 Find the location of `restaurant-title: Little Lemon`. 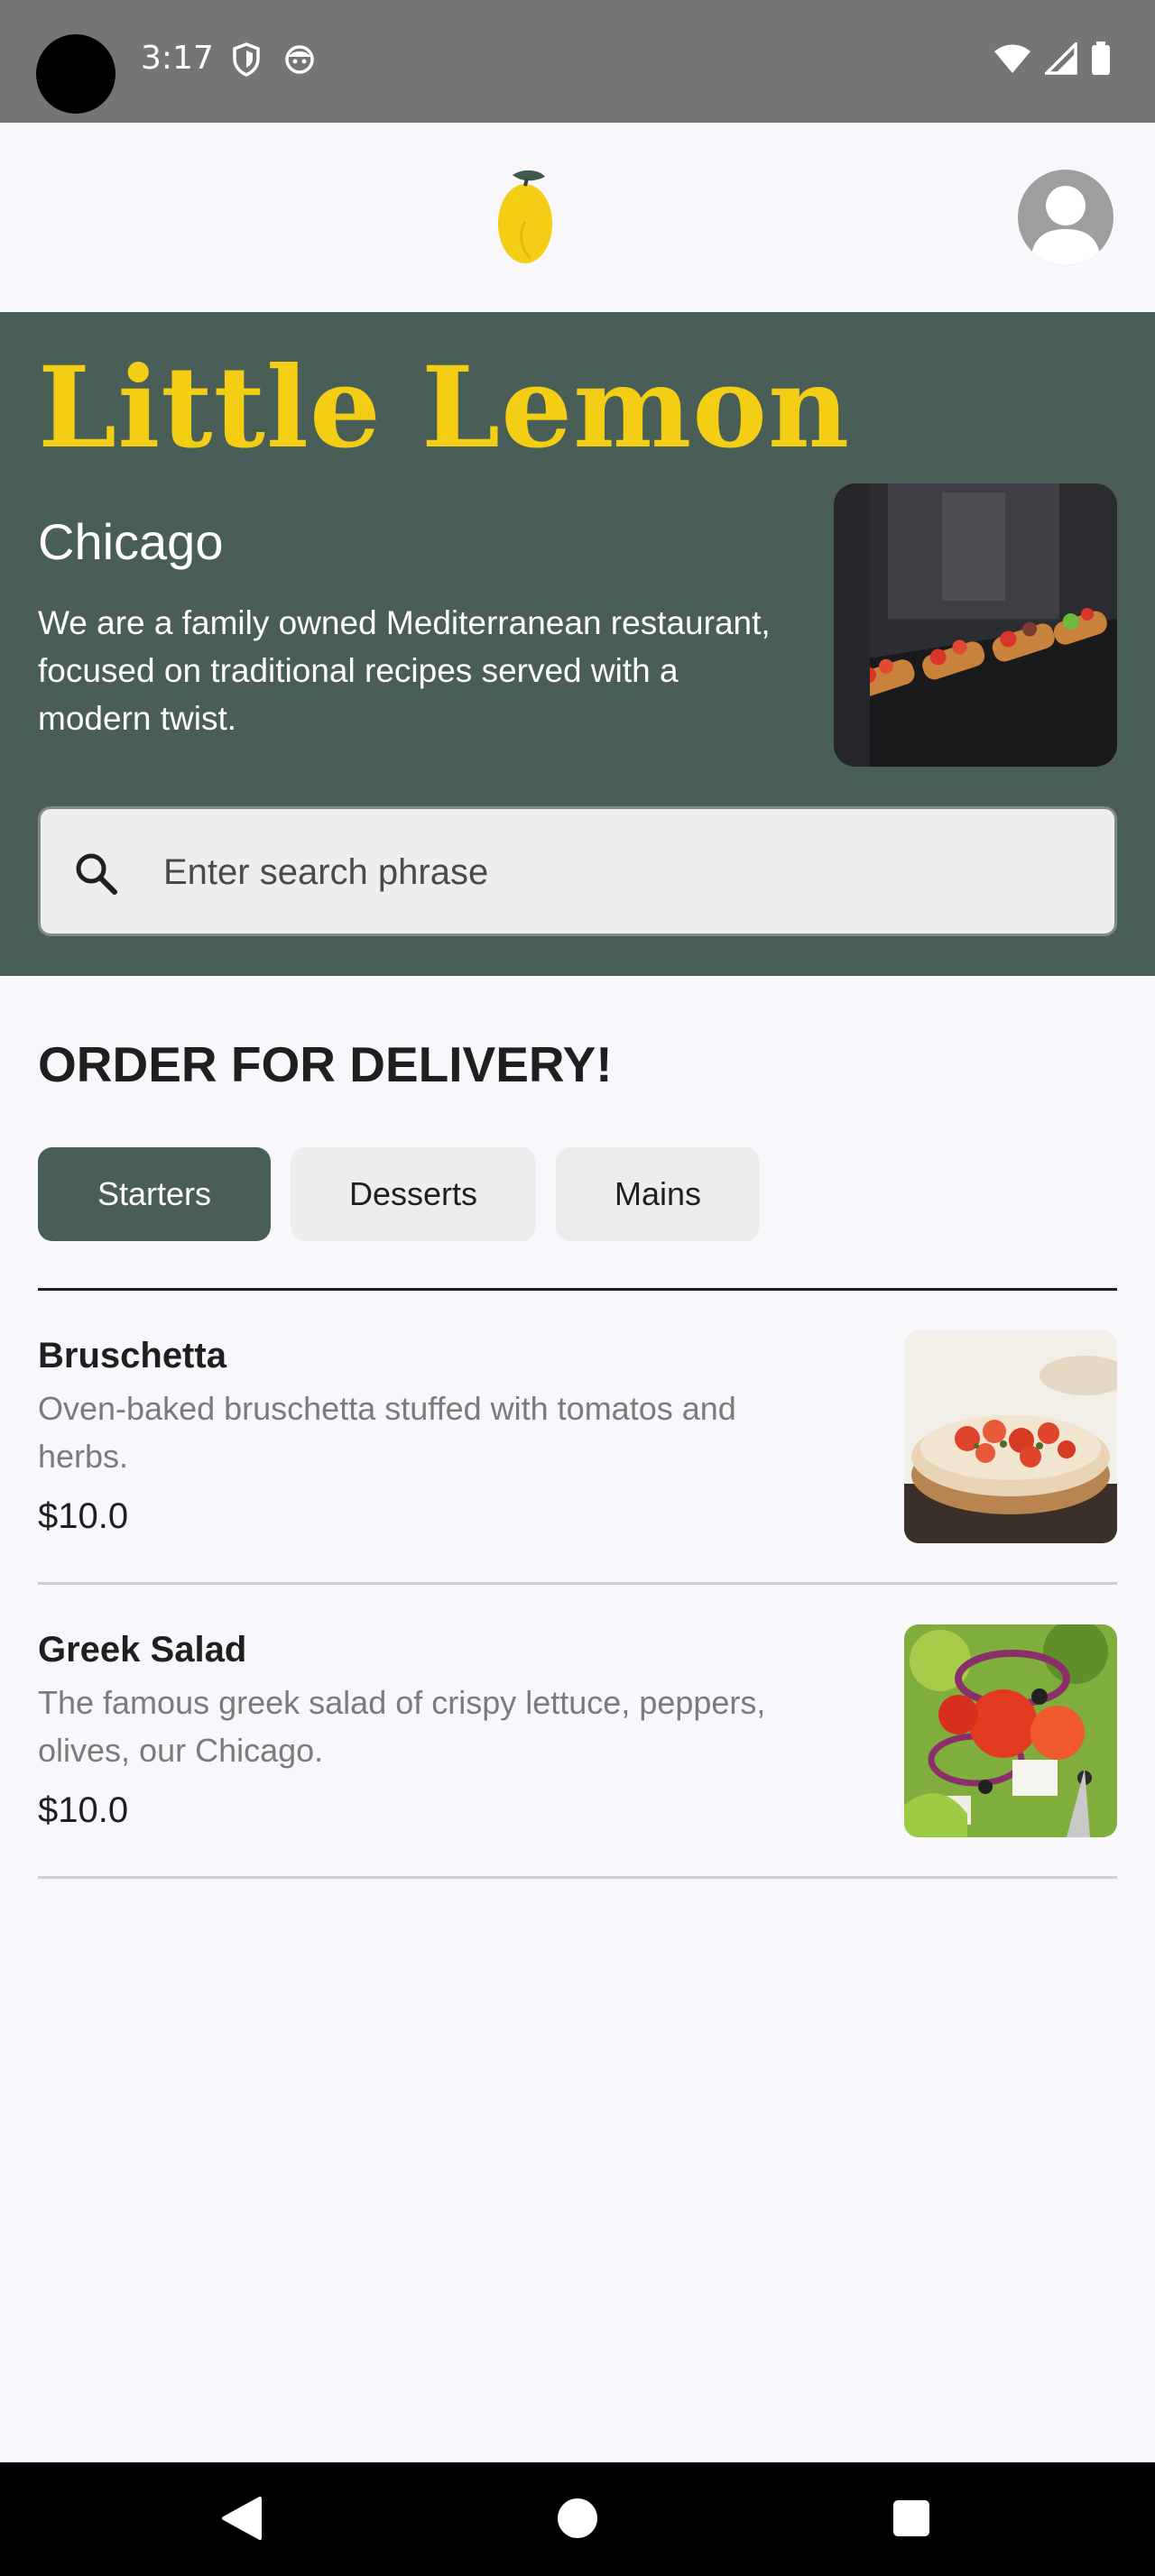

restaurant-title: Little Lemon is located at coordinates (444, 408).